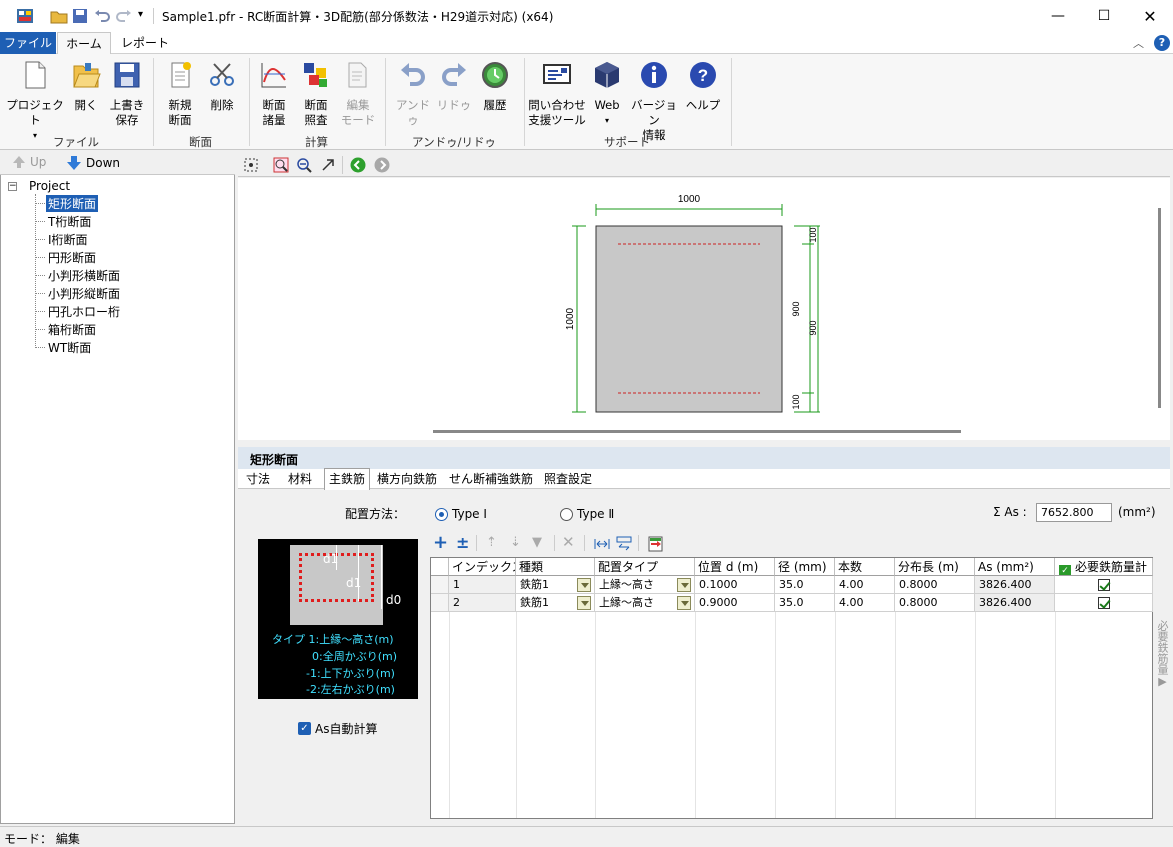 The image size is (1173, 847). Describe the element at coordinates (35, 101) in the screenshot. I see `project-button: プロジェクト ▾` at that location.